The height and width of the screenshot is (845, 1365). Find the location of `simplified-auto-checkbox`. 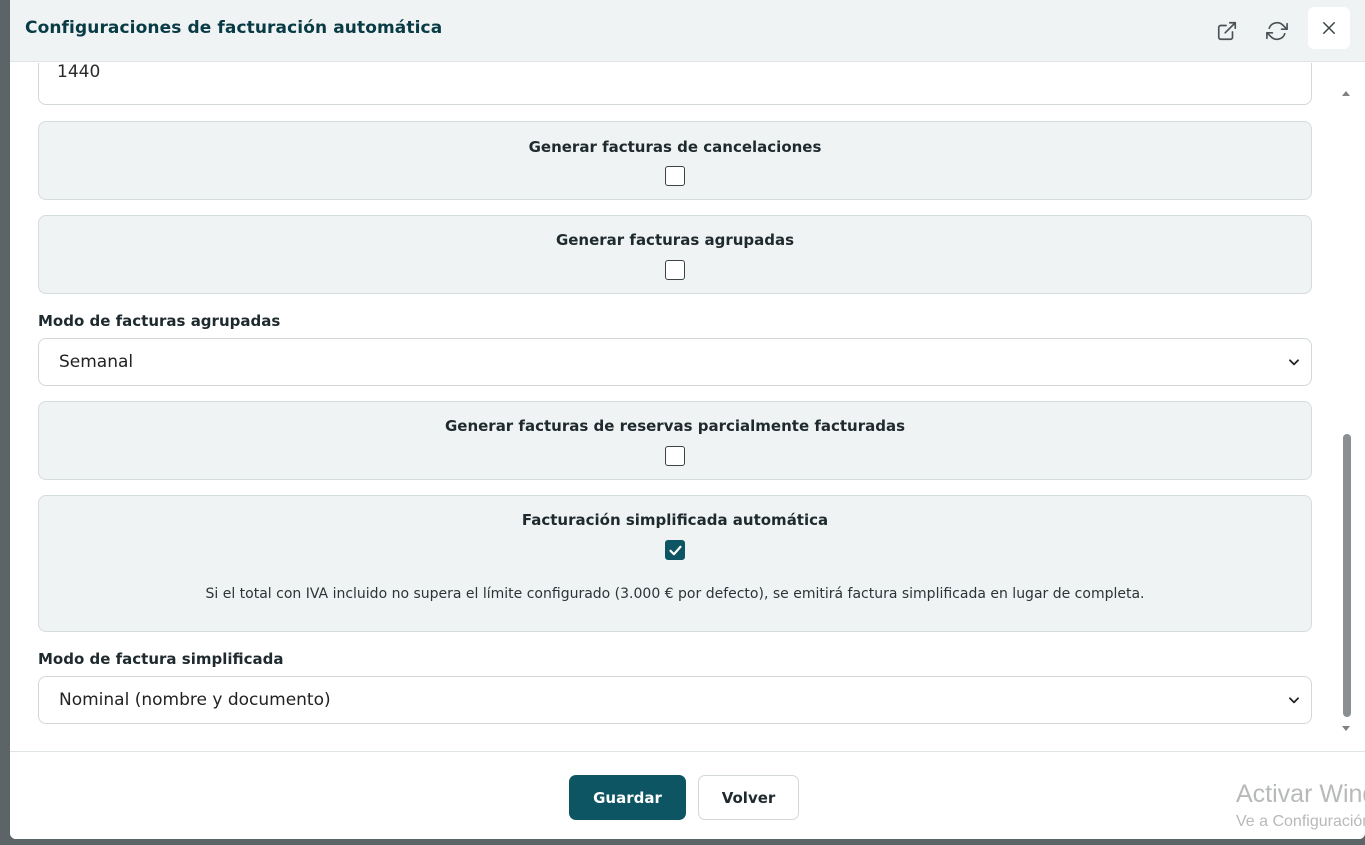

simplified-auto-checkbox is located at coordinates (675, 550).